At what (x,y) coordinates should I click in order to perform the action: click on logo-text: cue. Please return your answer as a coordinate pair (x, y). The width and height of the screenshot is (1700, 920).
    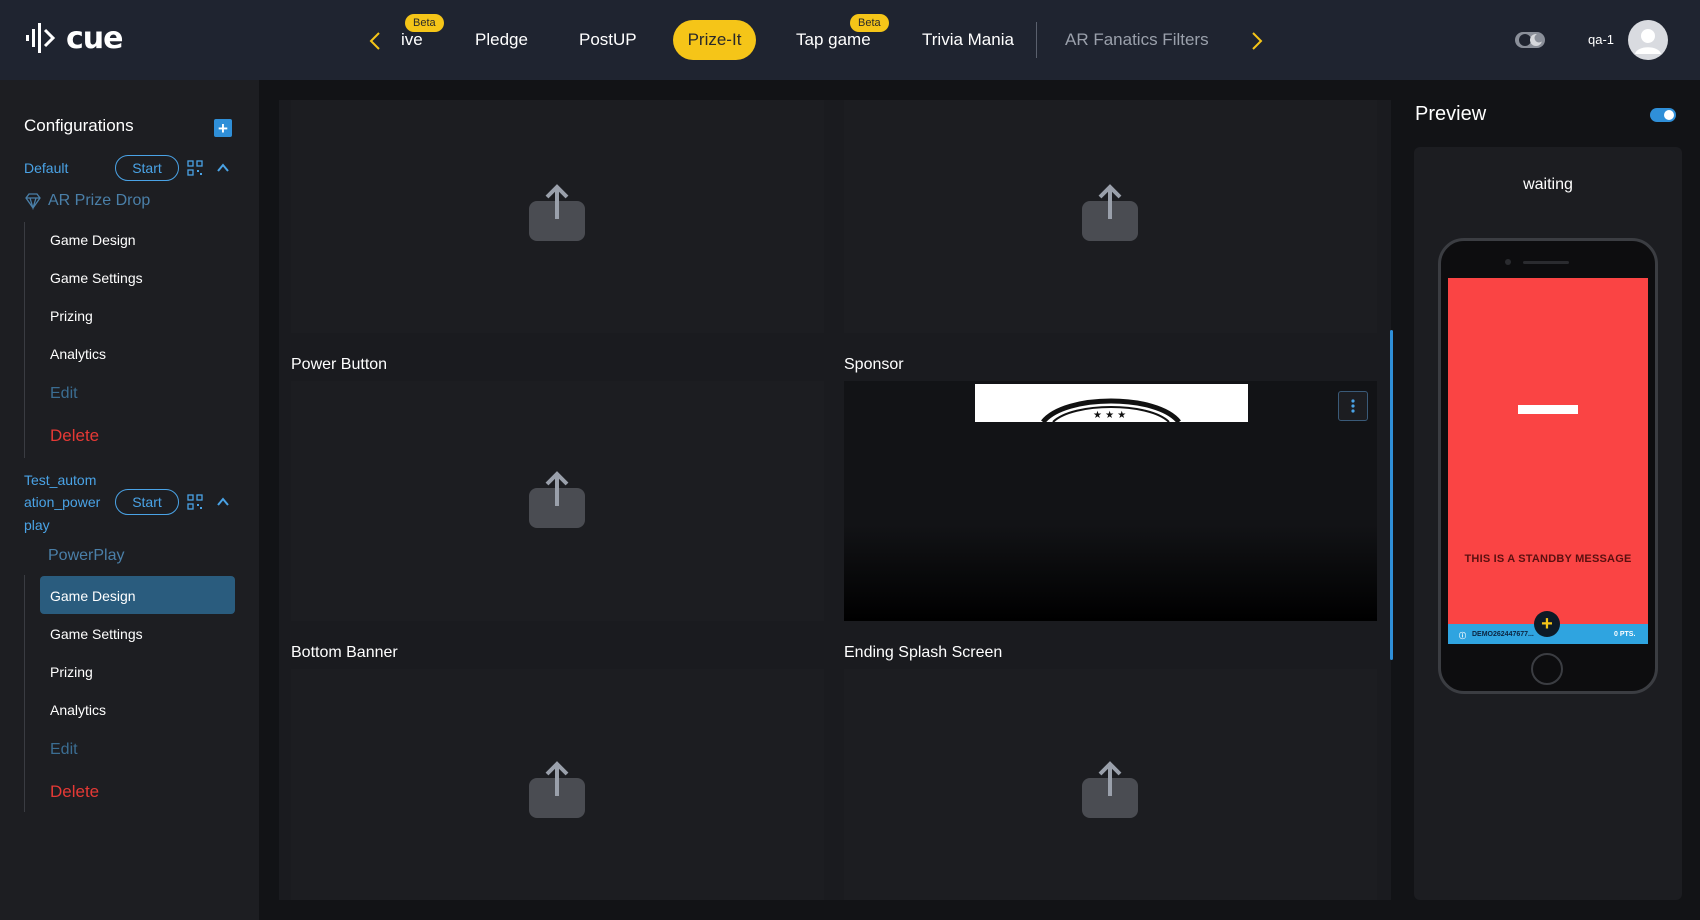
    Looking at the image, I should click on (94, 38).